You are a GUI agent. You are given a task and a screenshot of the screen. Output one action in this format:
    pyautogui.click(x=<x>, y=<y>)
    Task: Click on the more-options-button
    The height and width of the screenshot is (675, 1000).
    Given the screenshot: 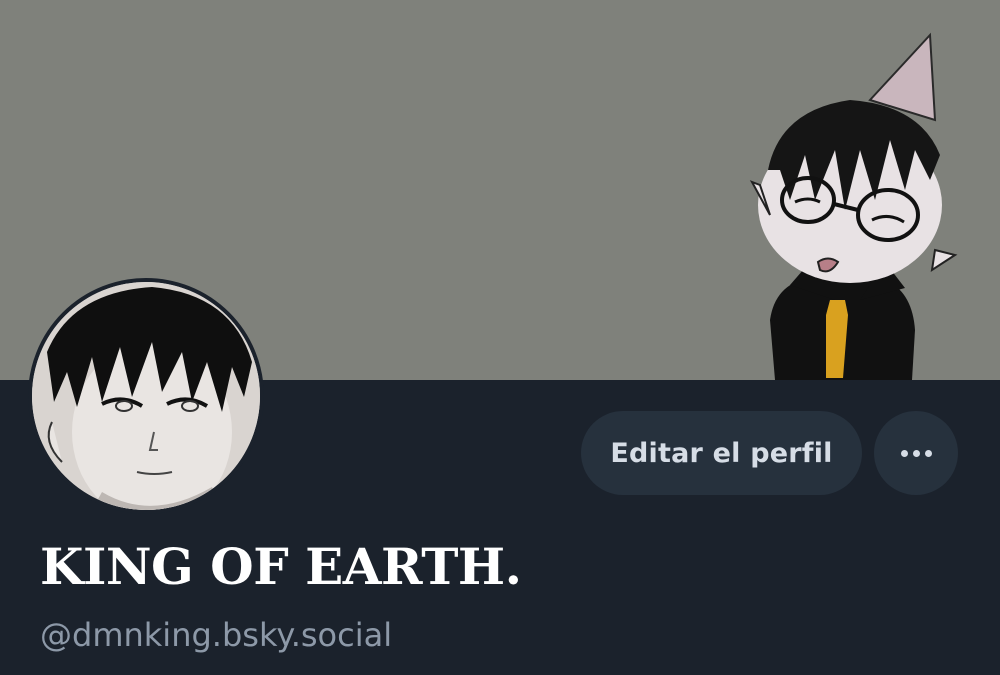 What is the action you would take?
    pyautogui.click(x=916, y=453)
    